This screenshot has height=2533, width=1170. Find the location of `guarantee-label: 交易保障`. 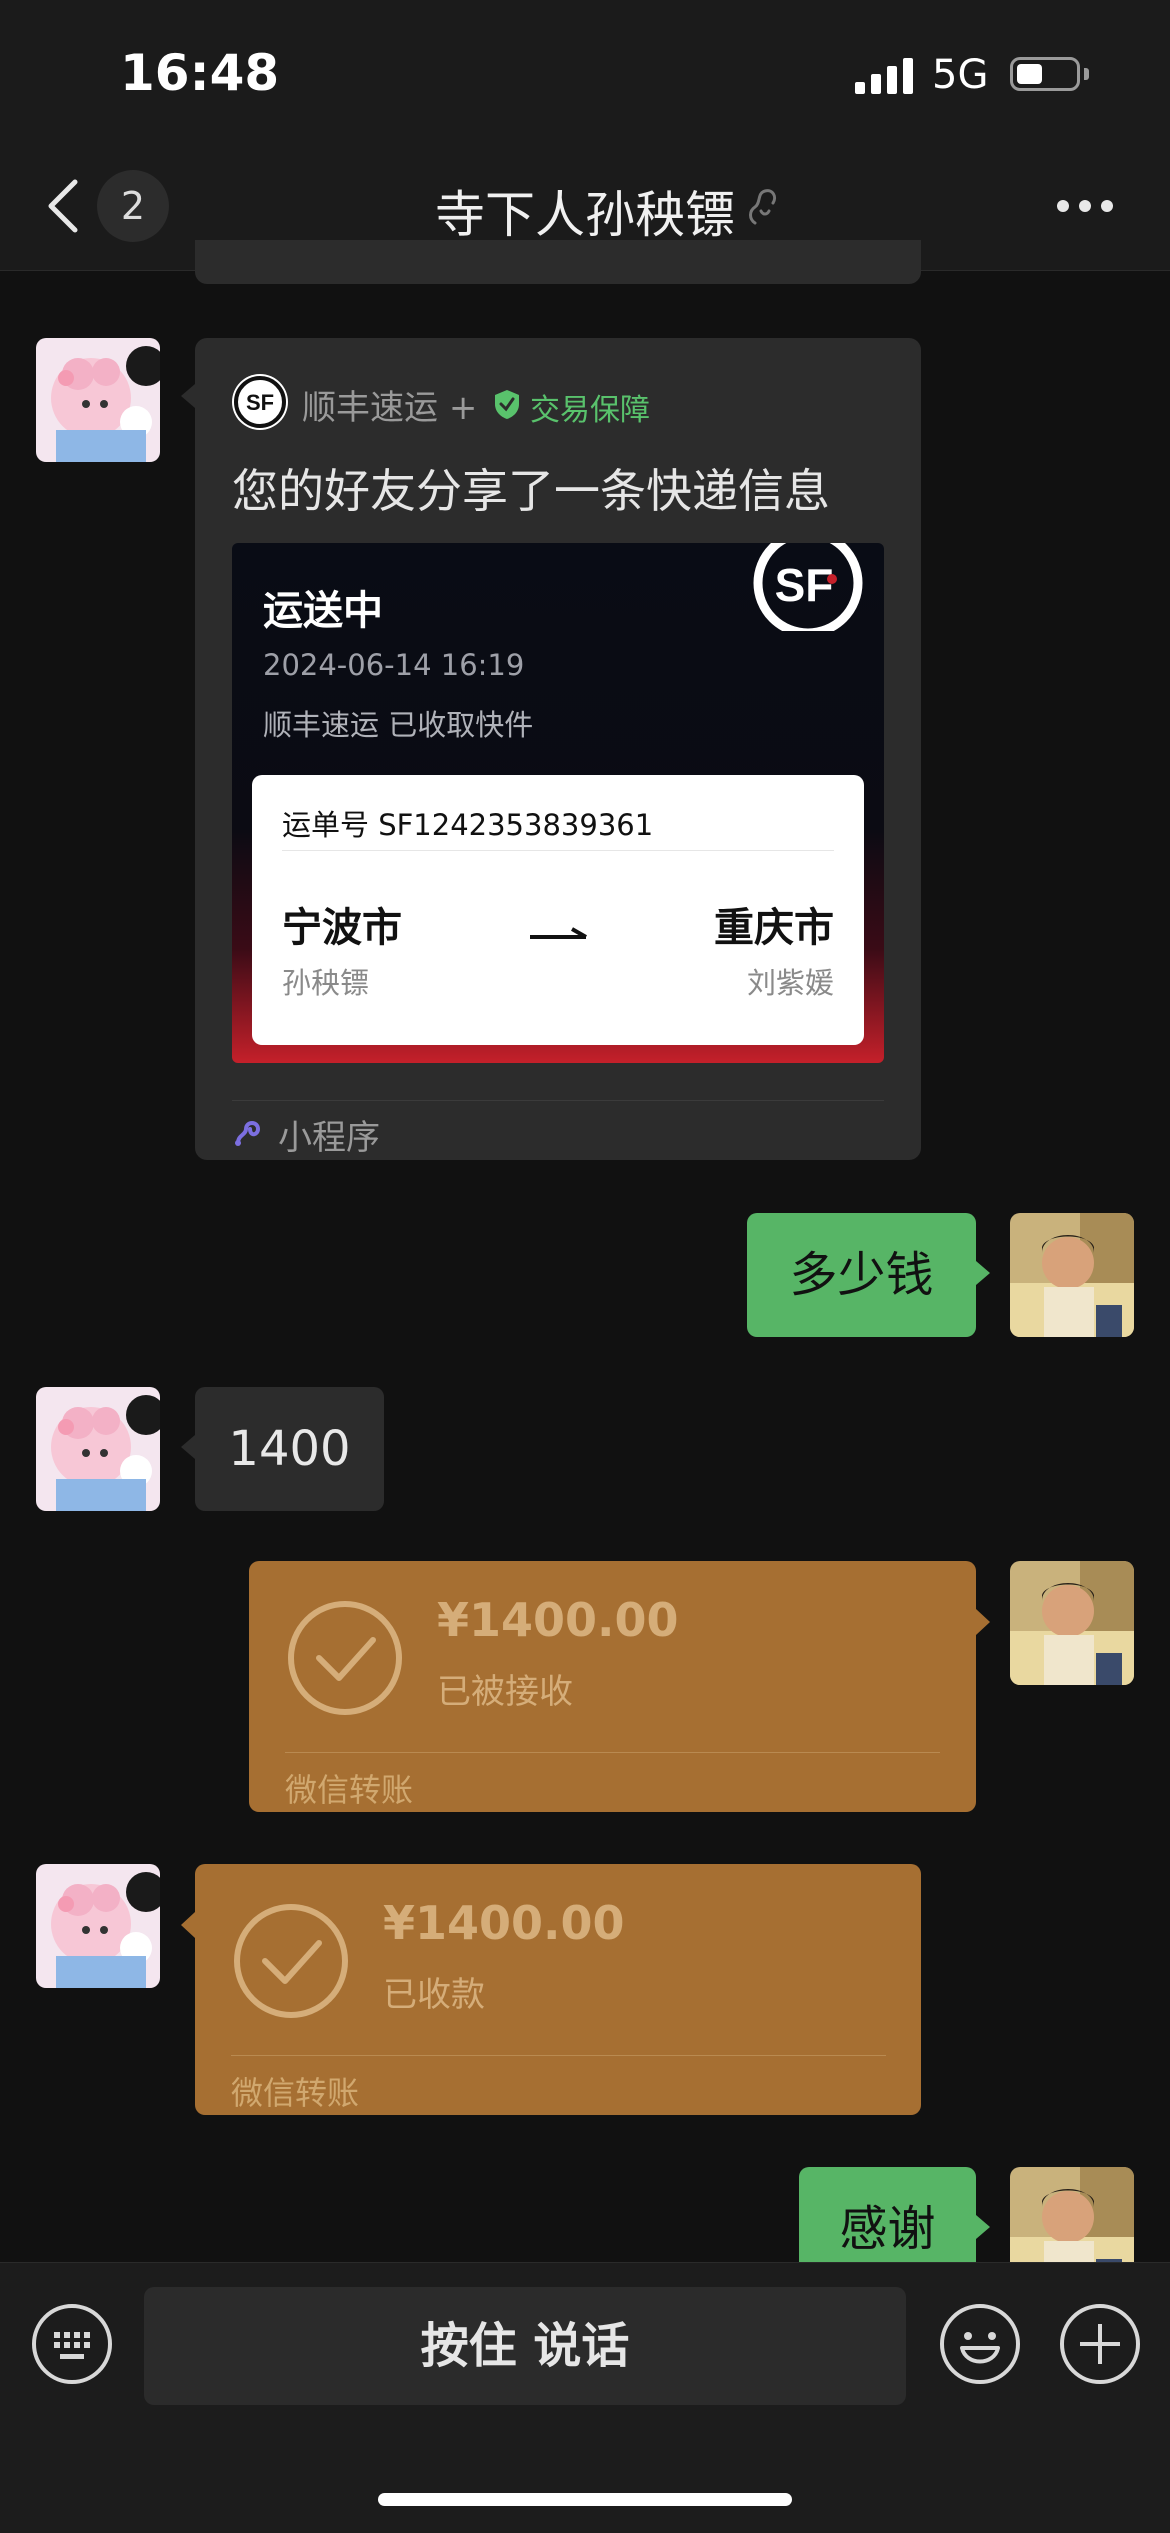

guarantee-label: 交易保障 is located at coordinates (590, 410).